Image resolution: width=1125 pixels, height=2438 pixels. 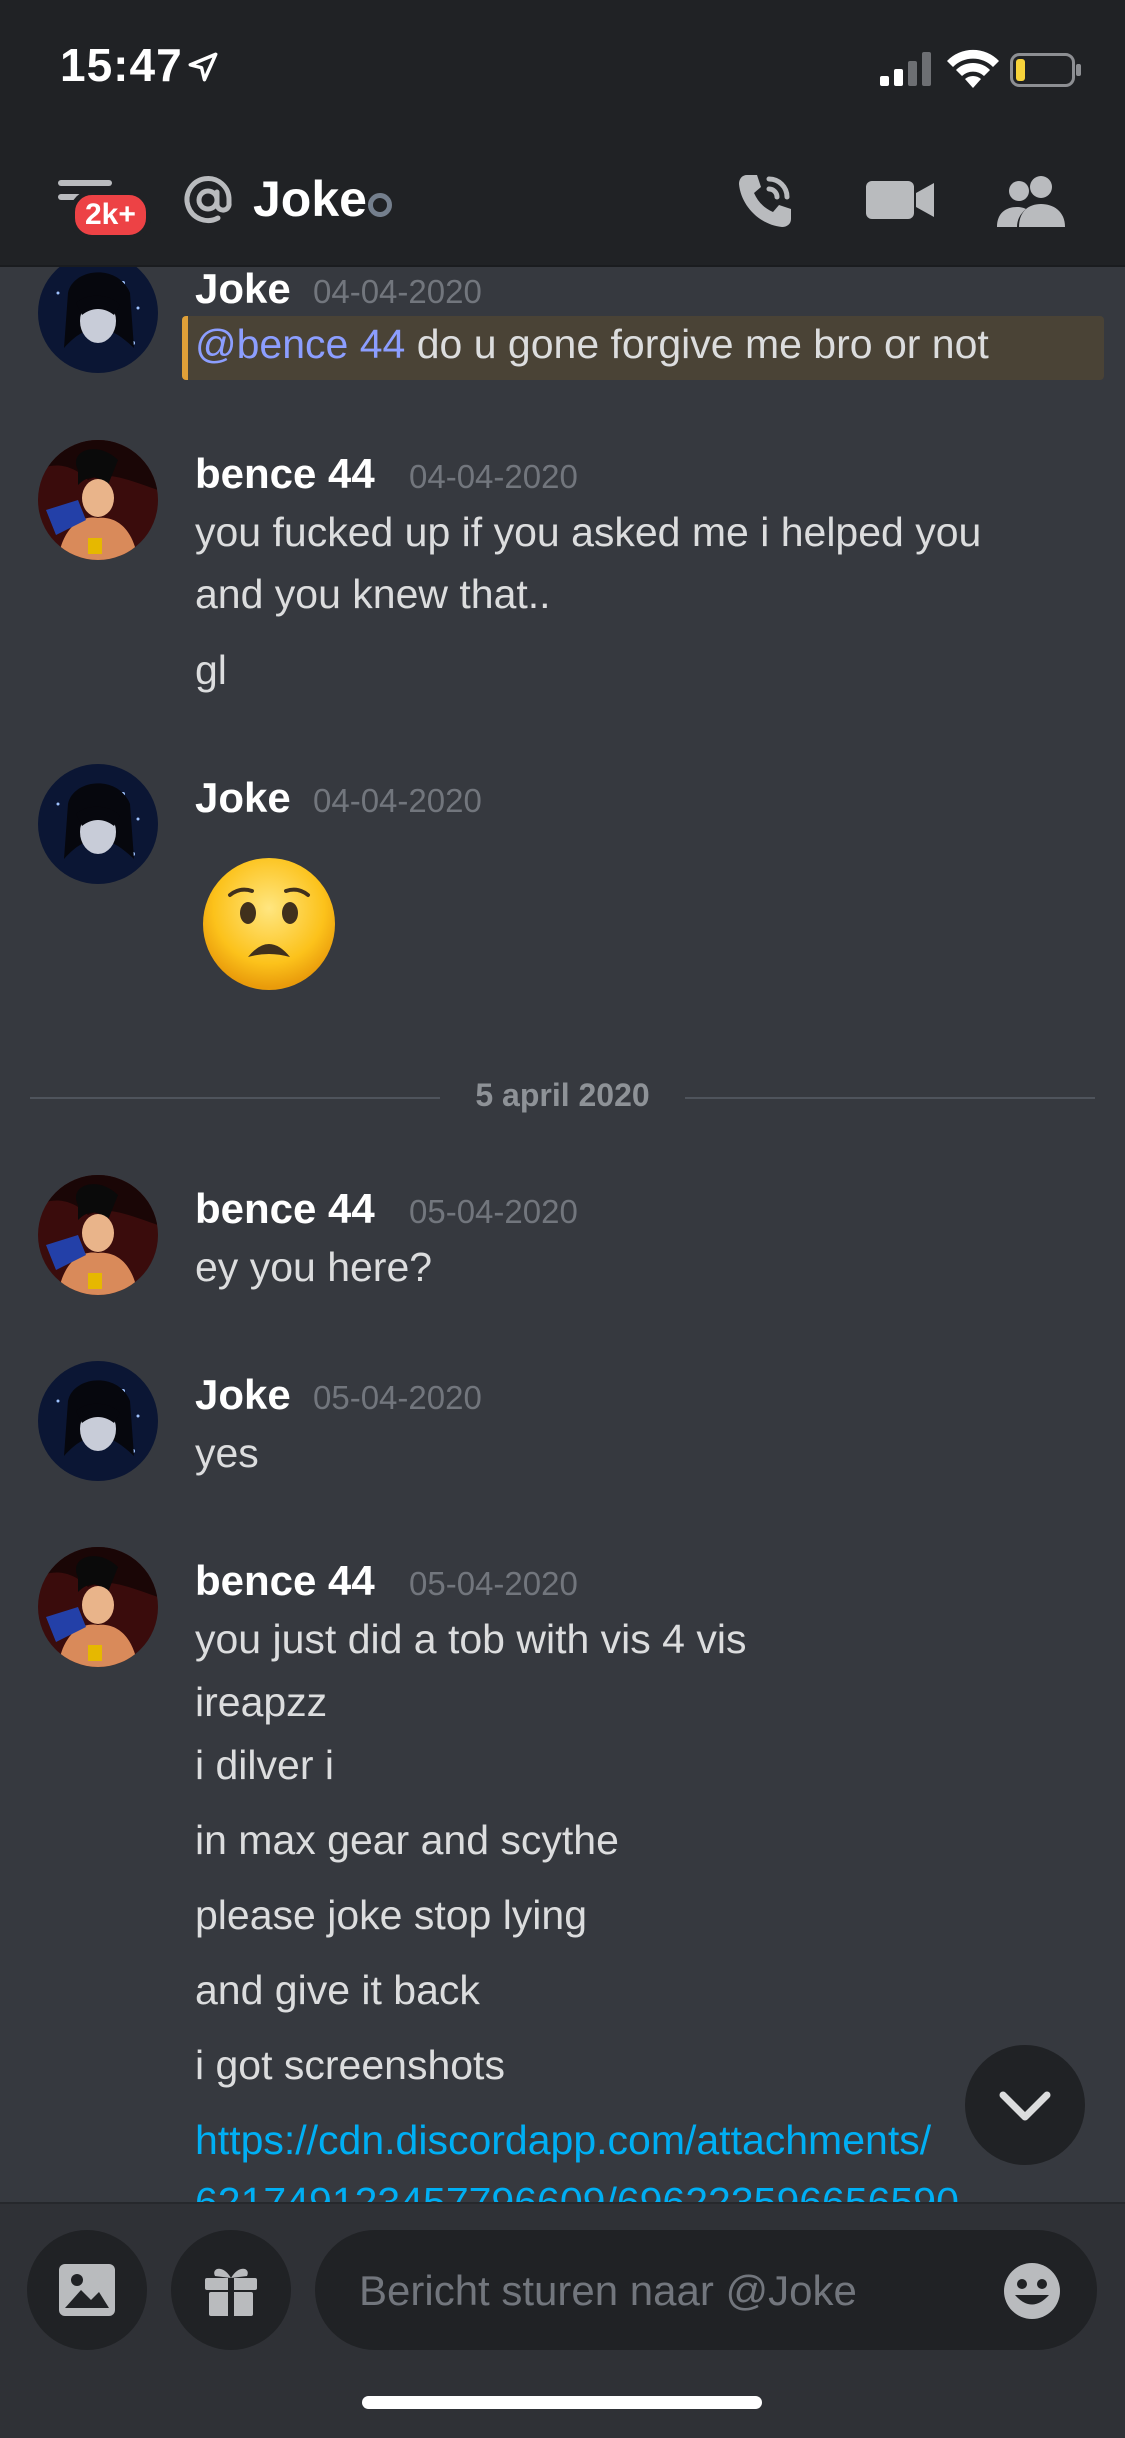 I want to click on image-upload-button, so click(x=87, y=2290).